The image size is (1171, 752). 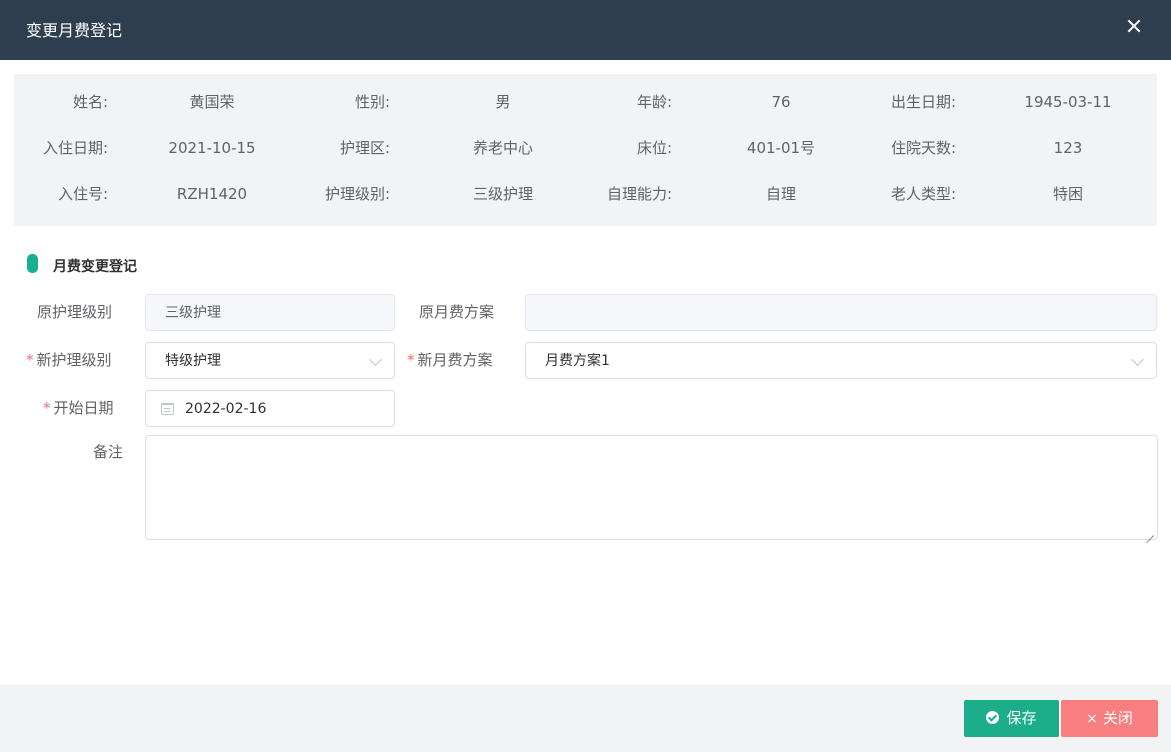 I want to click on info-label-stay-days: 住院天数:, so click(x=923, y=148).